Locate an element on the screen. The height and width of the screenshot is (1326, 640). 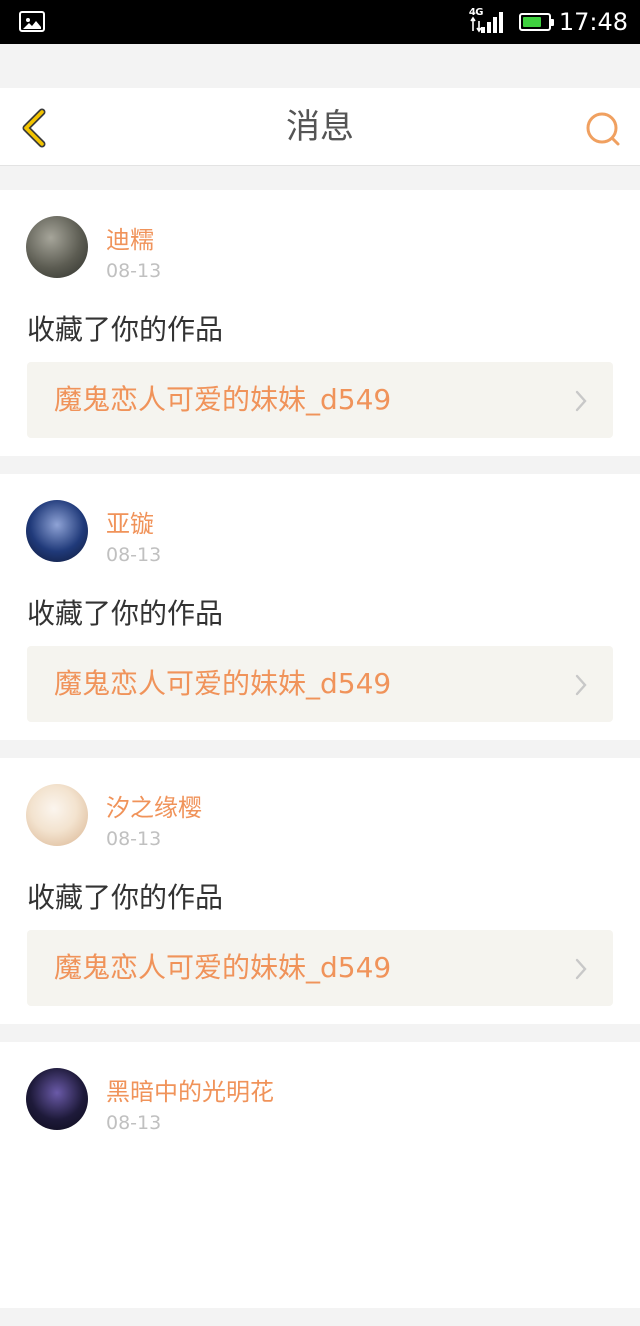
page-title: 消息 is located at coordinates (320, 127).